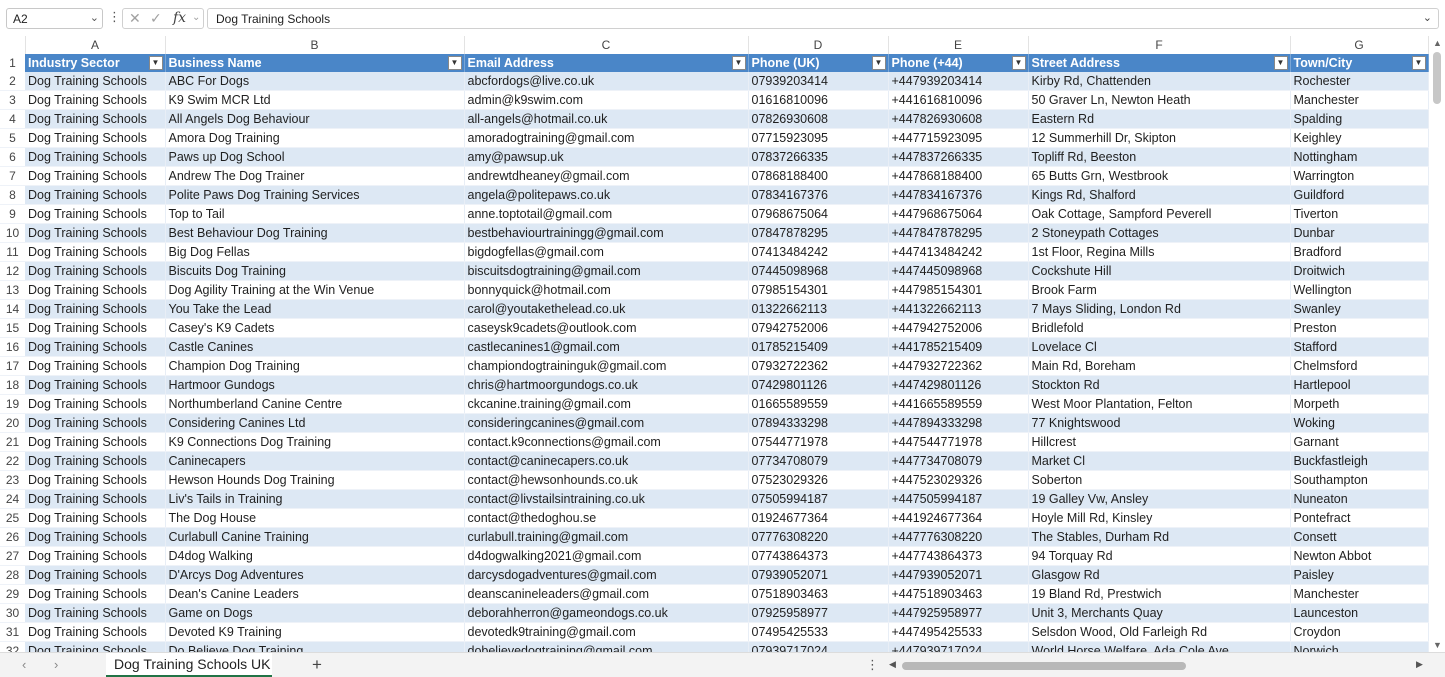  Describe the element at coordinates (818, 499) in the screenshot. I see `cell: 07505994187` at that location.